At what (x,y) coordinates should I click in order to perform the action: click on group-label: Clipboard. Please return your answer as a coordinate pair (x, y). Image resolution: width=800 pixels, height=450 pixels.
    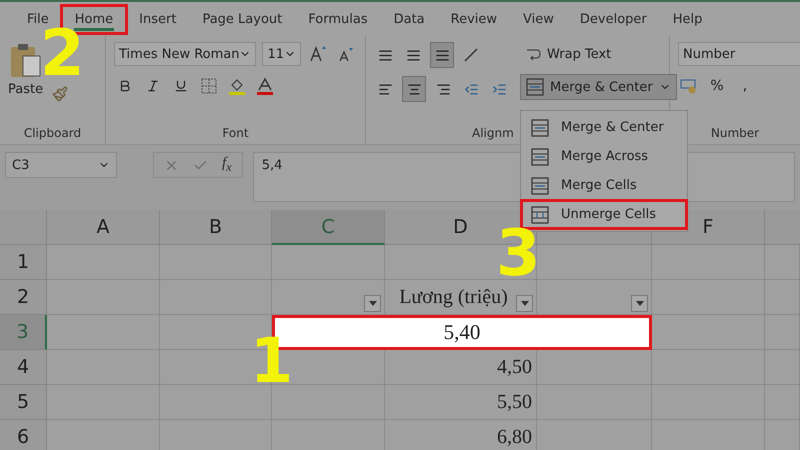
    Looking at the image, I should click on (52, 134).